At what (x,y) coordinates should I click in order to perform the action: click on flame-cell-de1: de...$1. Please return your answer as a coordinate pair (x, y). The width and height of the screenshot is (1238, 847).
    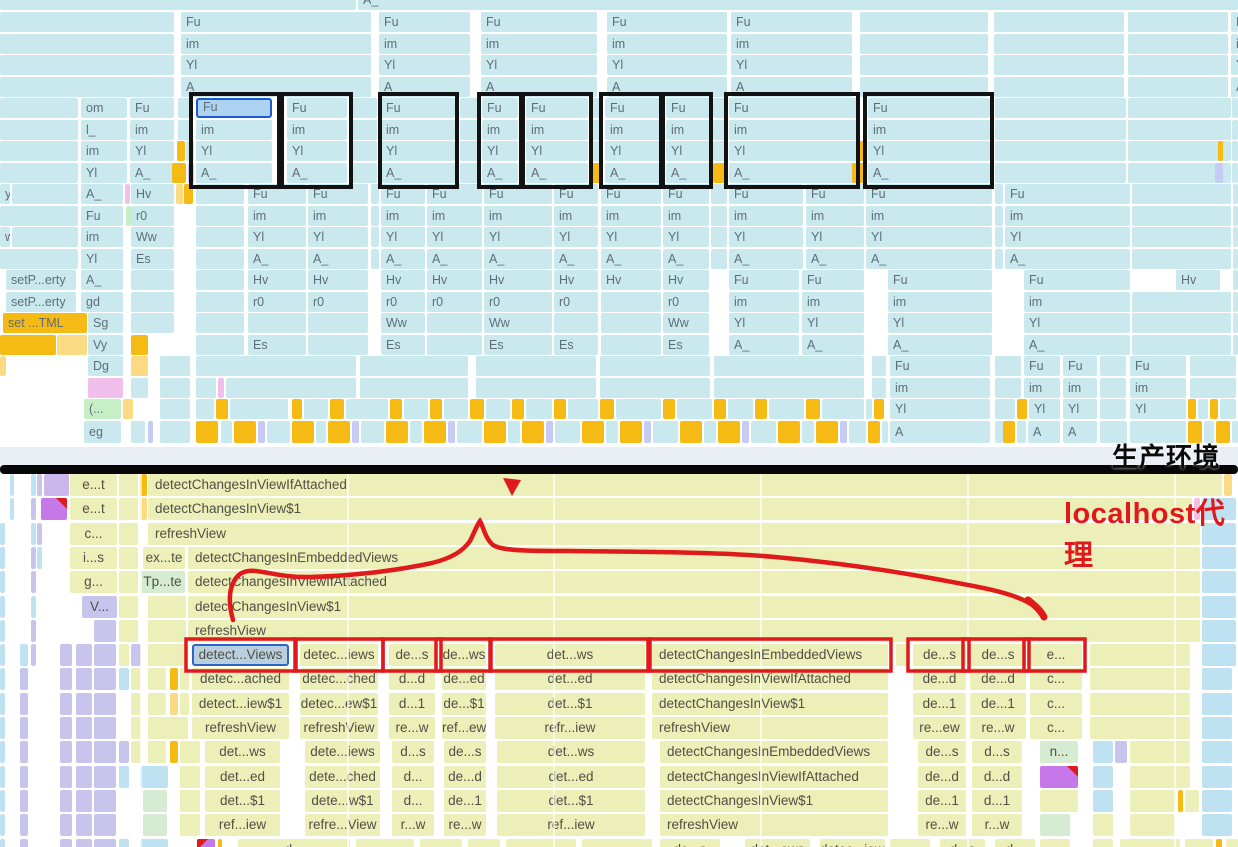
    Looking at the image, I should click on (464, 704).